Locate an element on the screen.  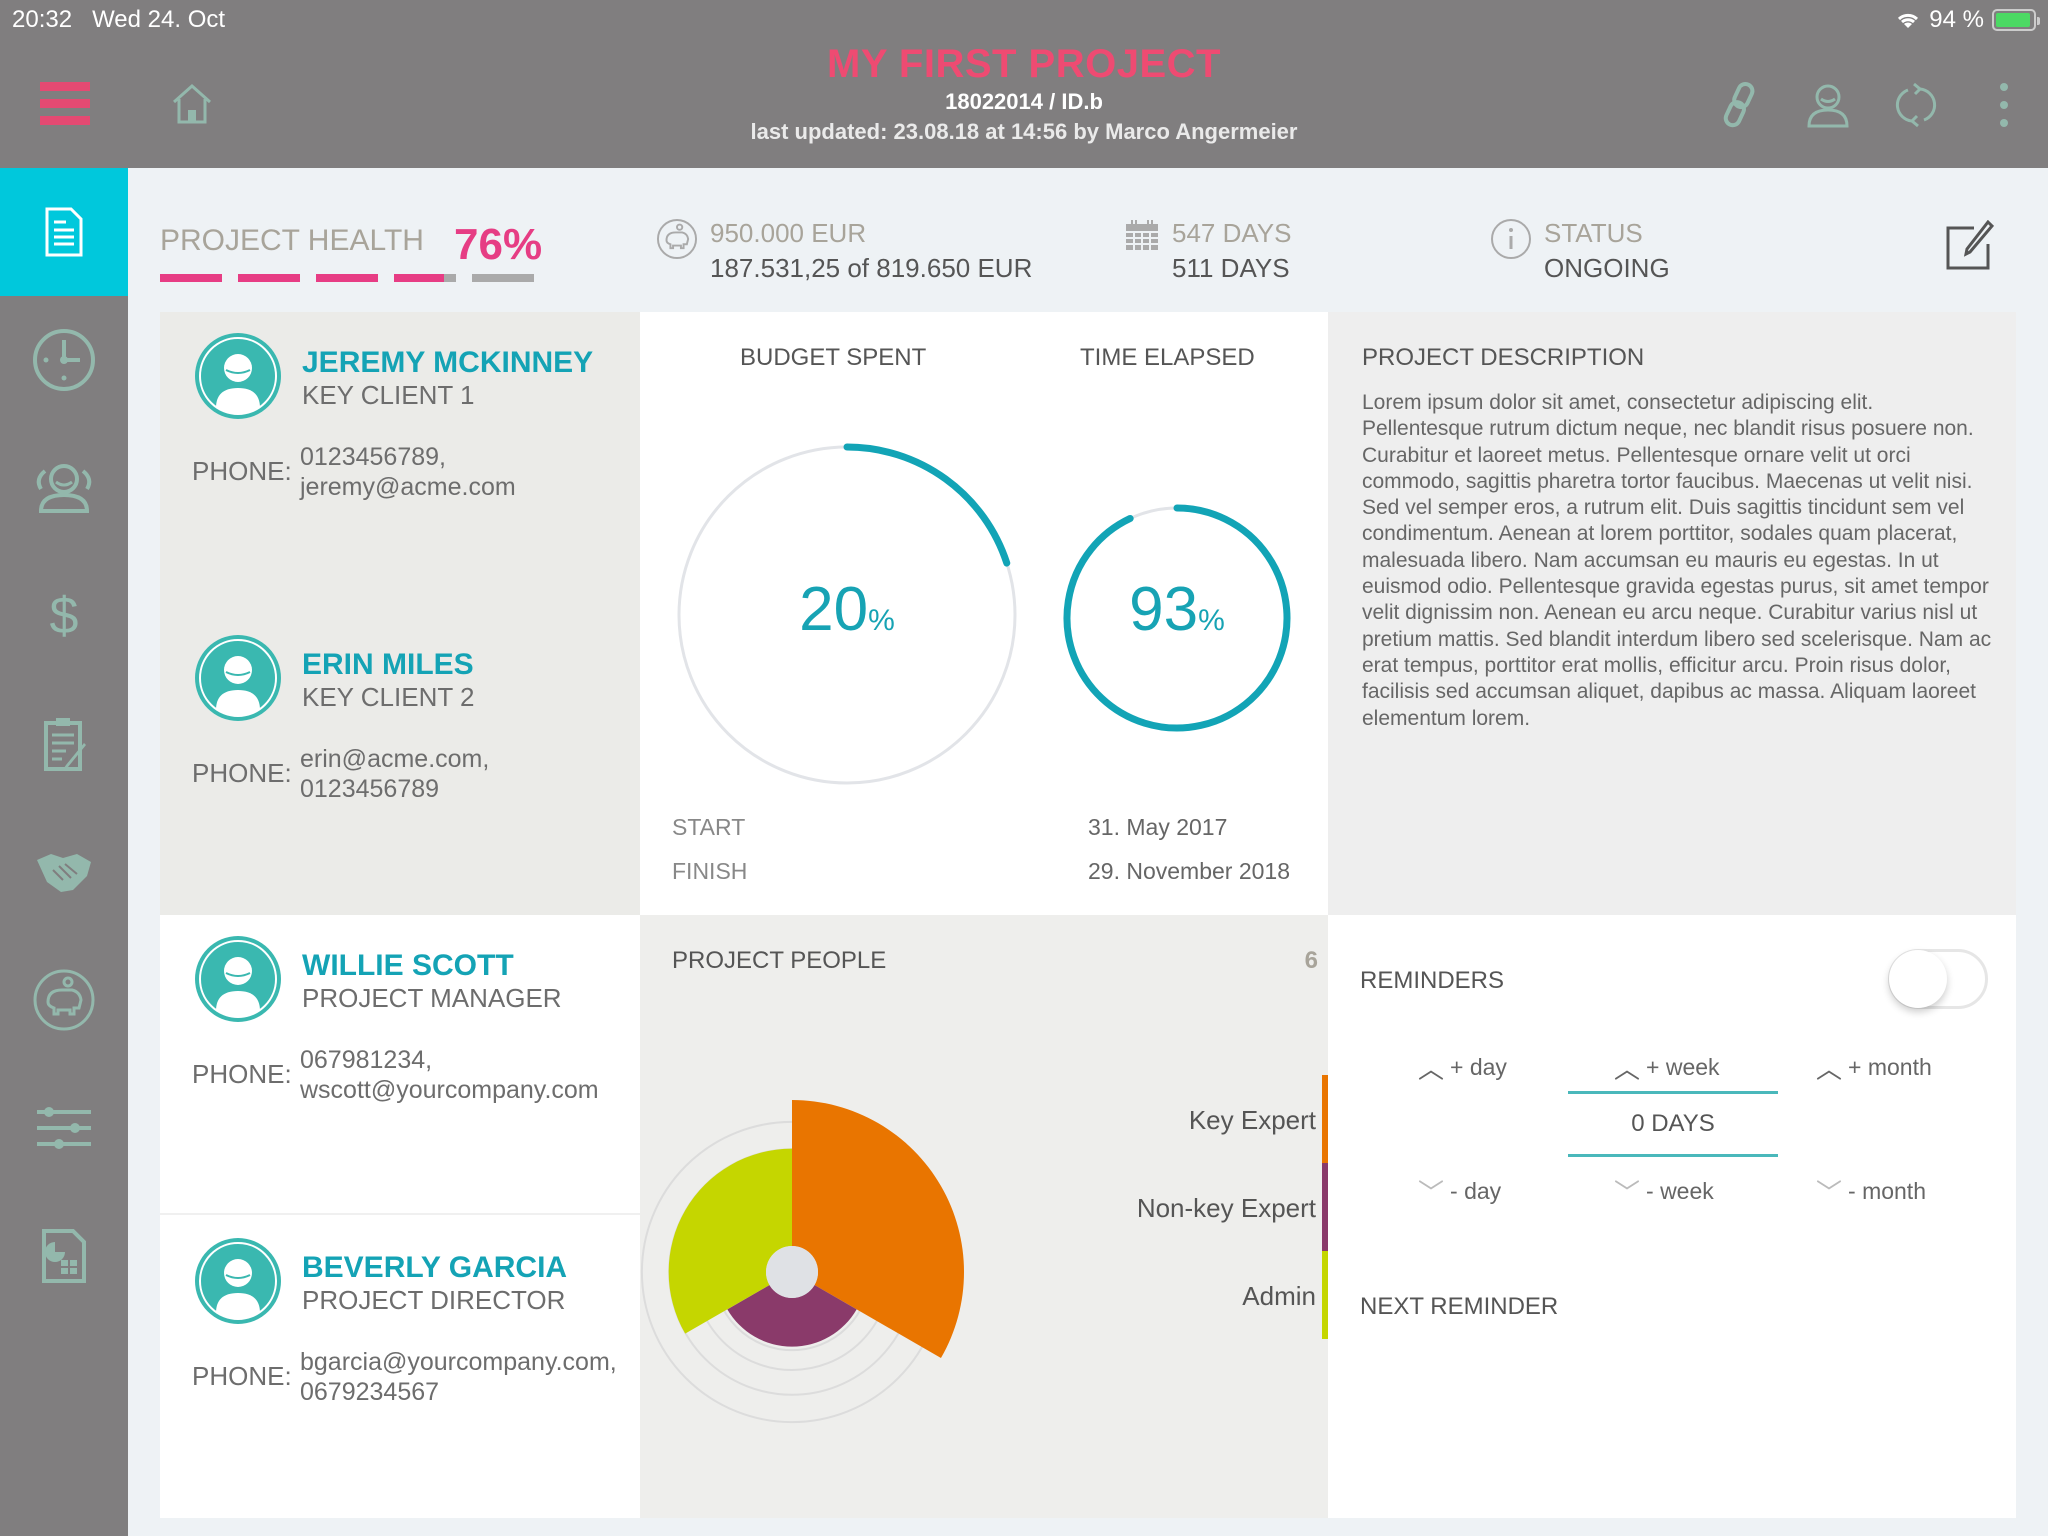
minus-month-button: ﹀ - month is located at coordinates (1871, 1191).